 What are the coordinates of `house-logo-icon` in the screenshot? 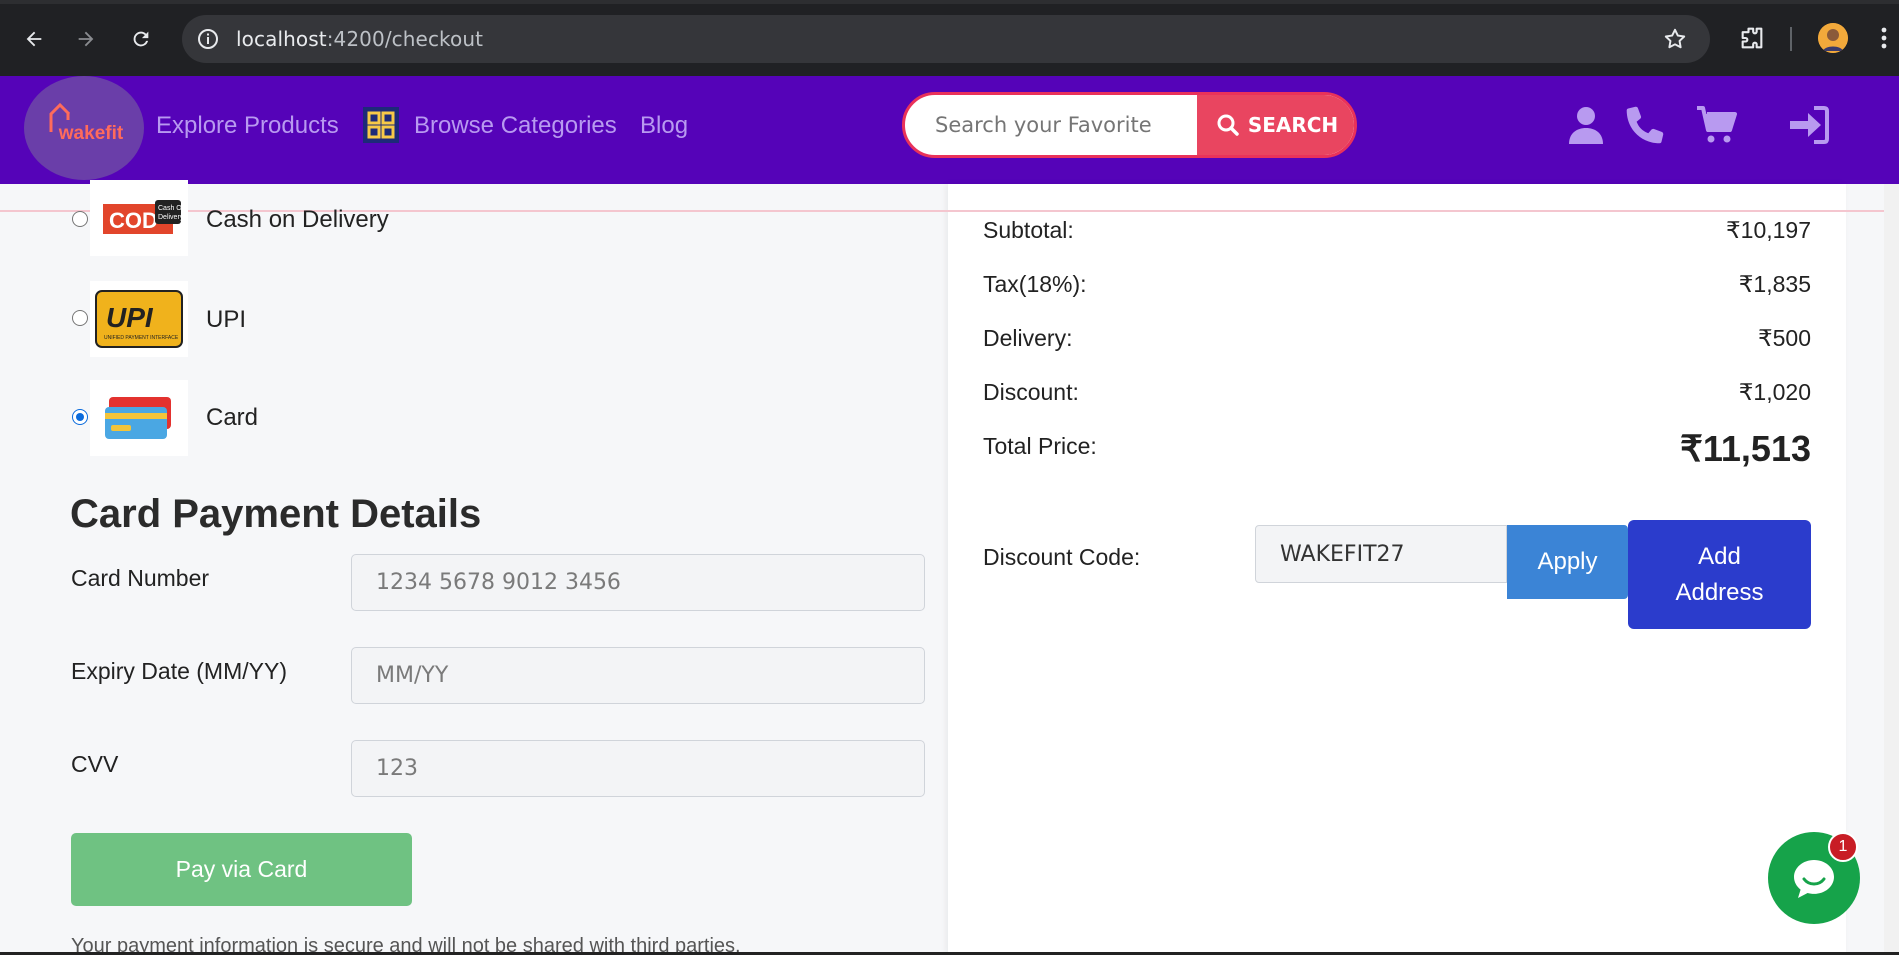 It's located at (60, 117).